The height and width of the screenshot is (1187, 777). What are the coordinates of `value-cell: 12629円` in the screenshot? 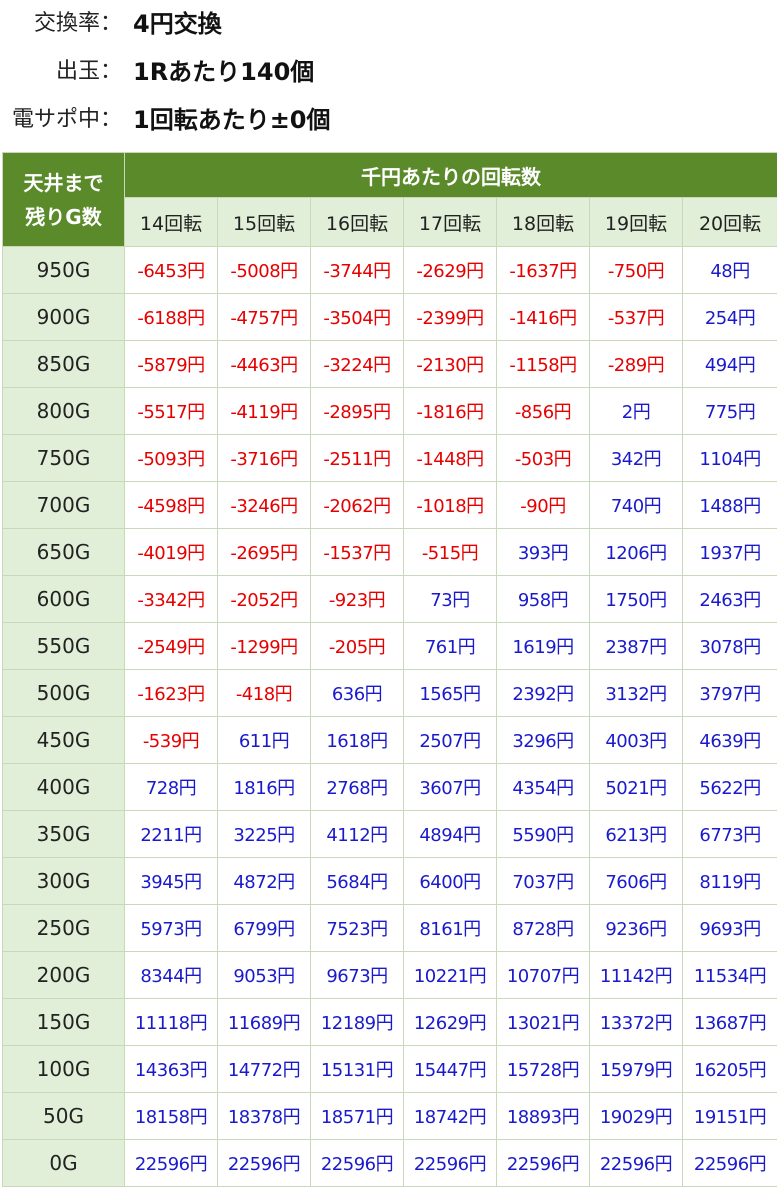 It's located at (450, 1022).